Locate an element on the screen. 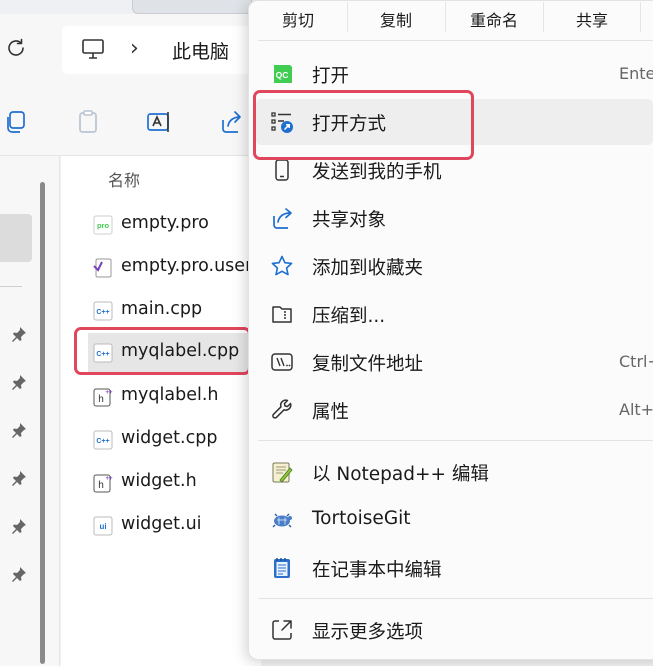 The height and width of the screenshot is (666, 653). menu-item-tortoisegit: TortoiseGit is located at coordinates (454, 520).